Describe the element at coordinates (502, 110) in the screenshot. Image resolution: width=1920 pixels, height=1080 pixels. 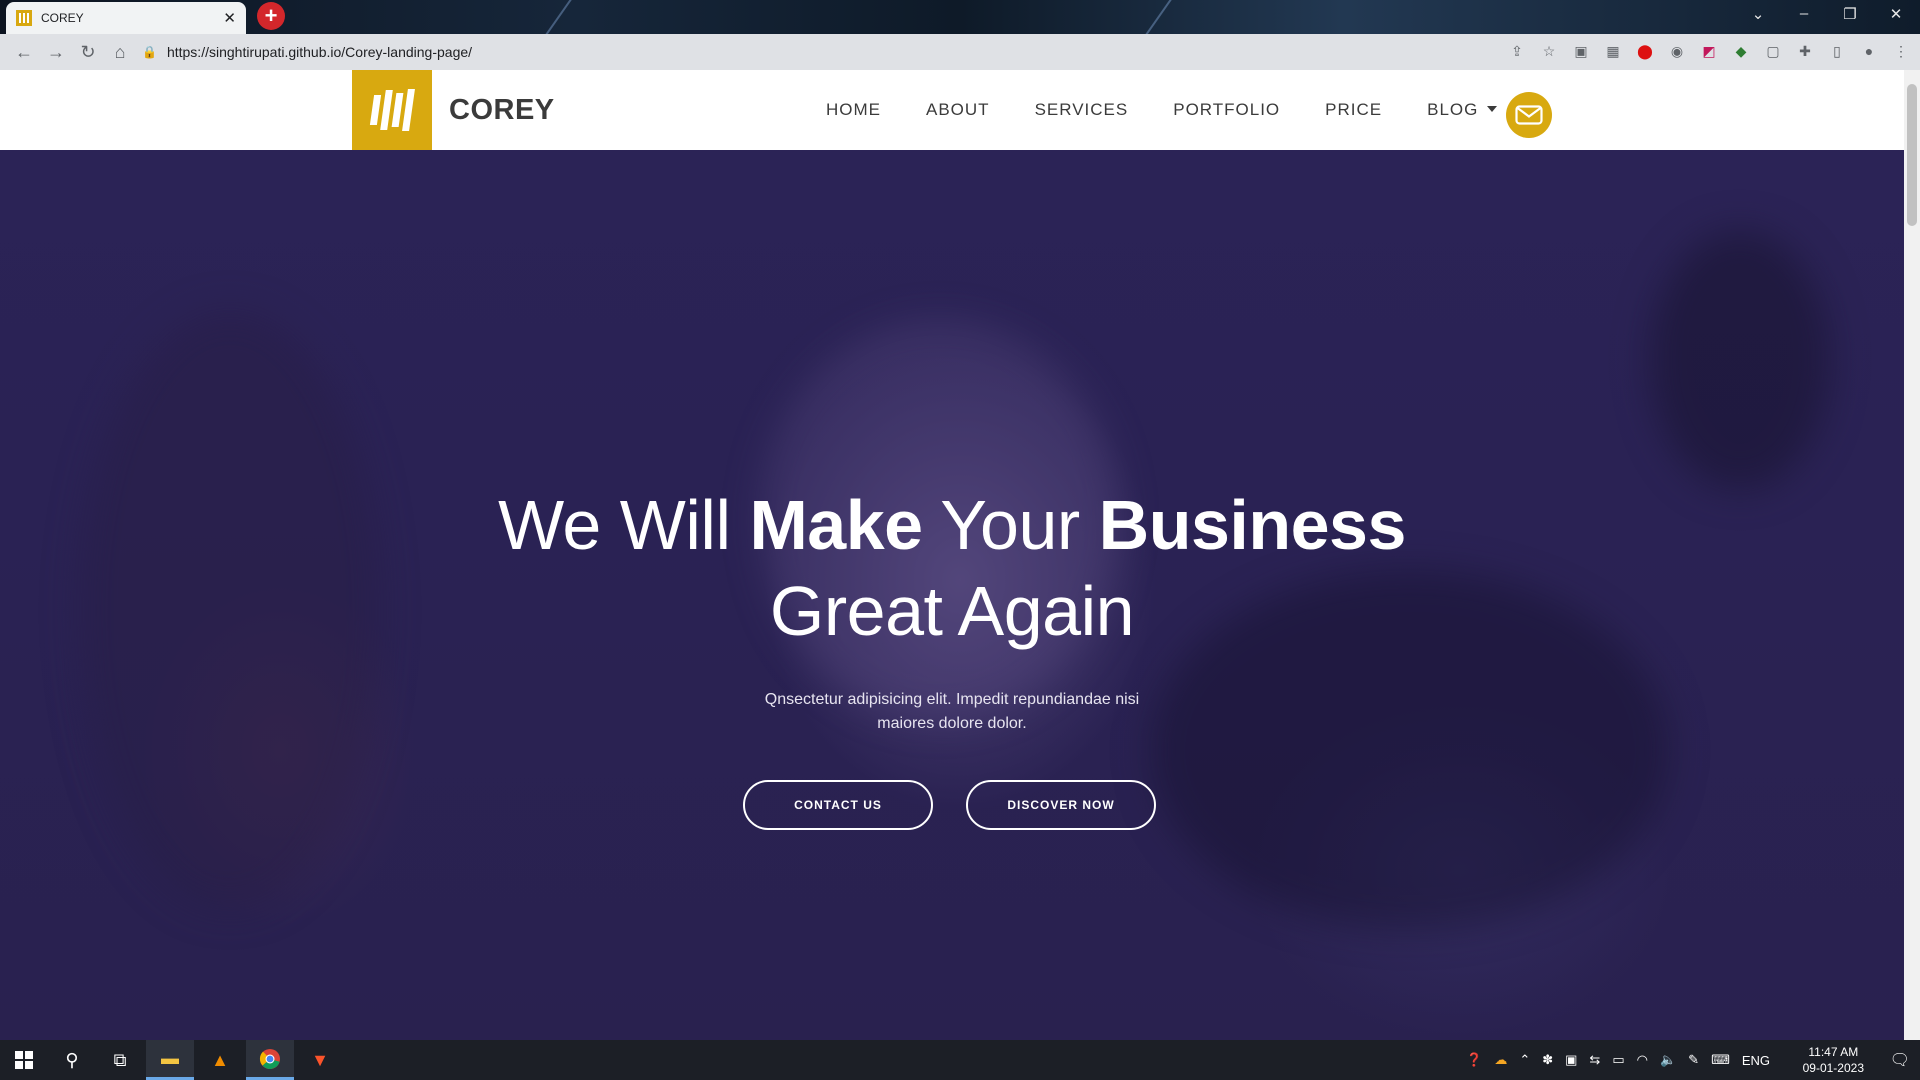
I see `brand-name: COREY` at that location.